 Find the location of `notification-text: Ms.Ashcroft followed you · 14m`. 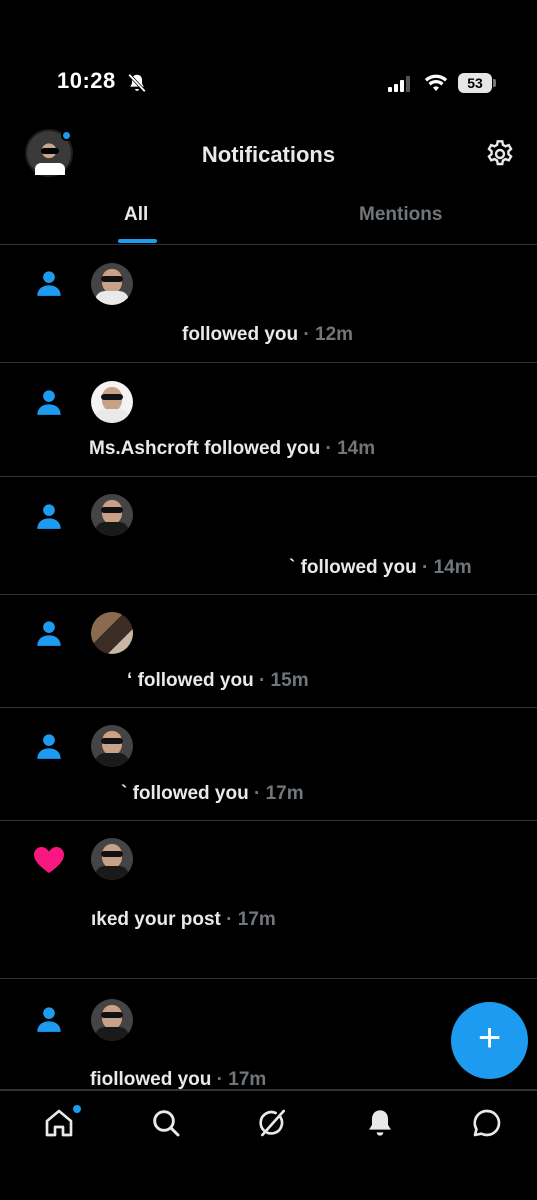

notification-text: Ms.Ashcroft followed you · 14m is located at coordinates (232, 449).